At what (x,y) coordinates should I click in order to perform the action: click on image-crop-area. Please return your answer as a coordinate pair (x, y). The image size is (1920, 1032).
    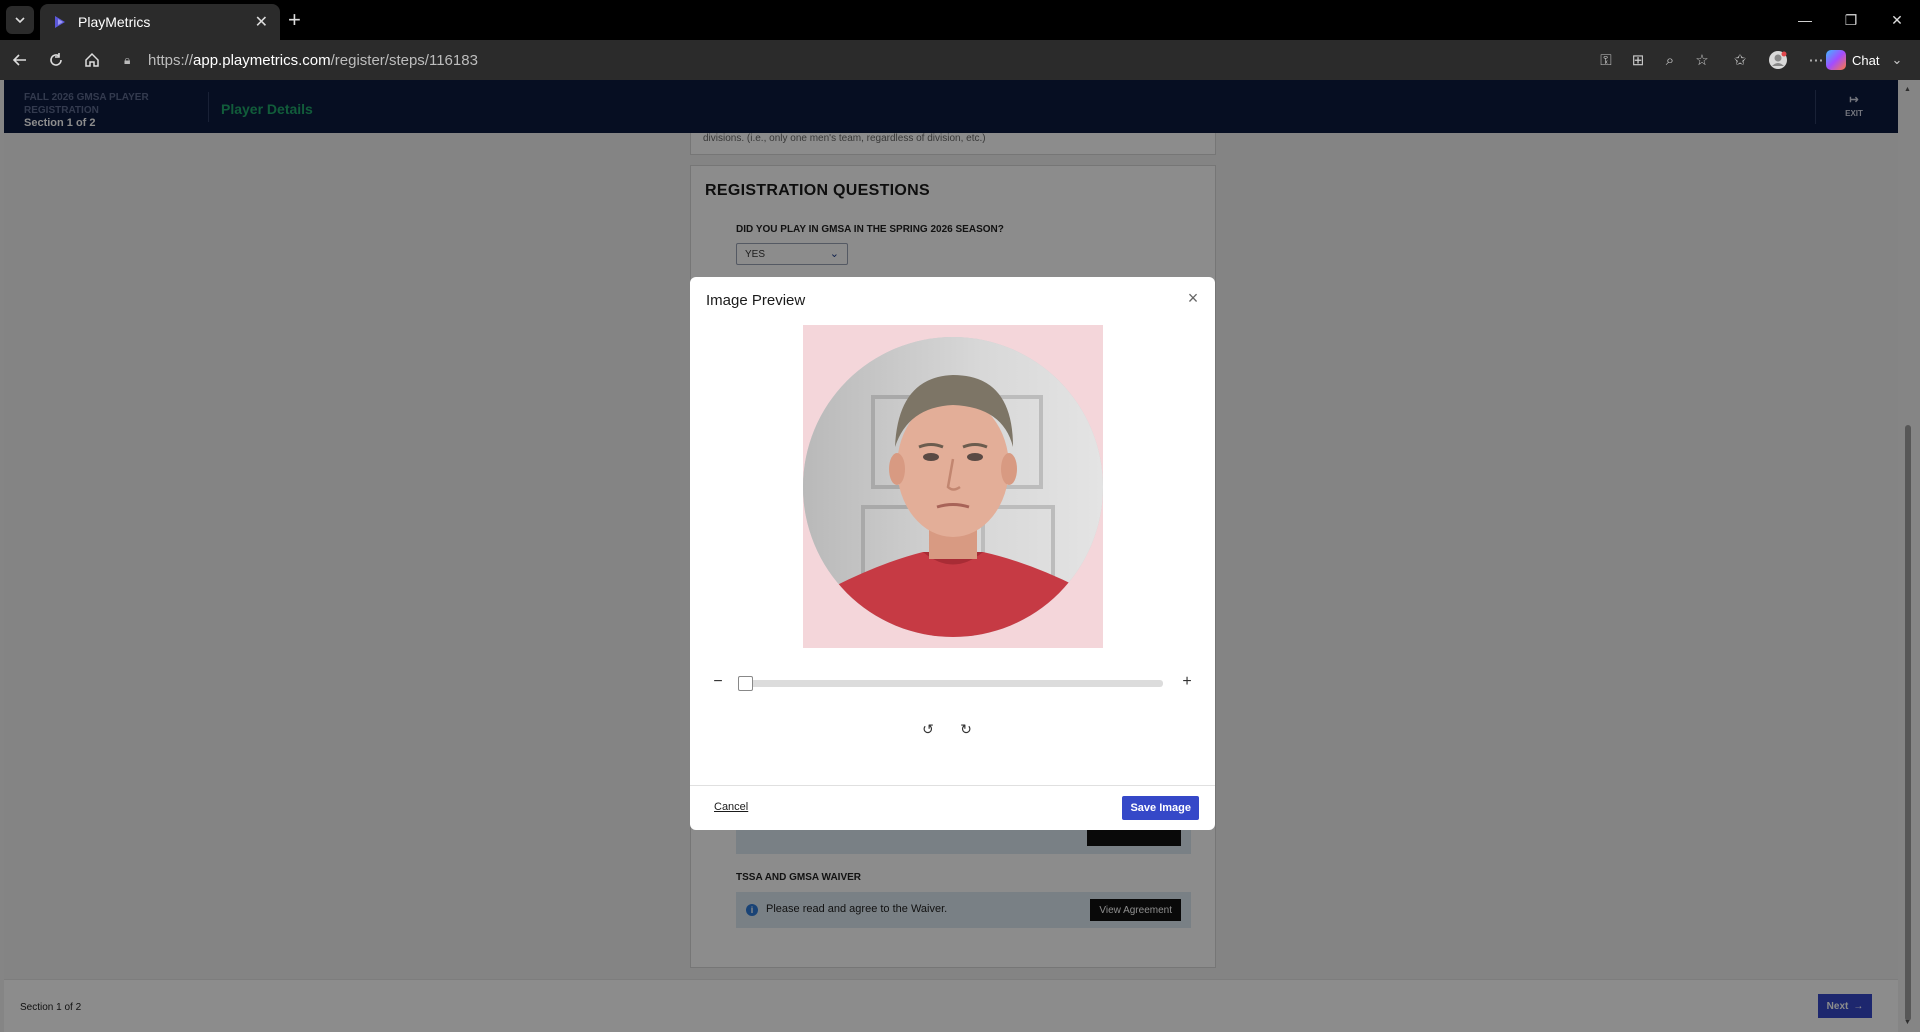
    Looking at the image, I should click on (953, 486).